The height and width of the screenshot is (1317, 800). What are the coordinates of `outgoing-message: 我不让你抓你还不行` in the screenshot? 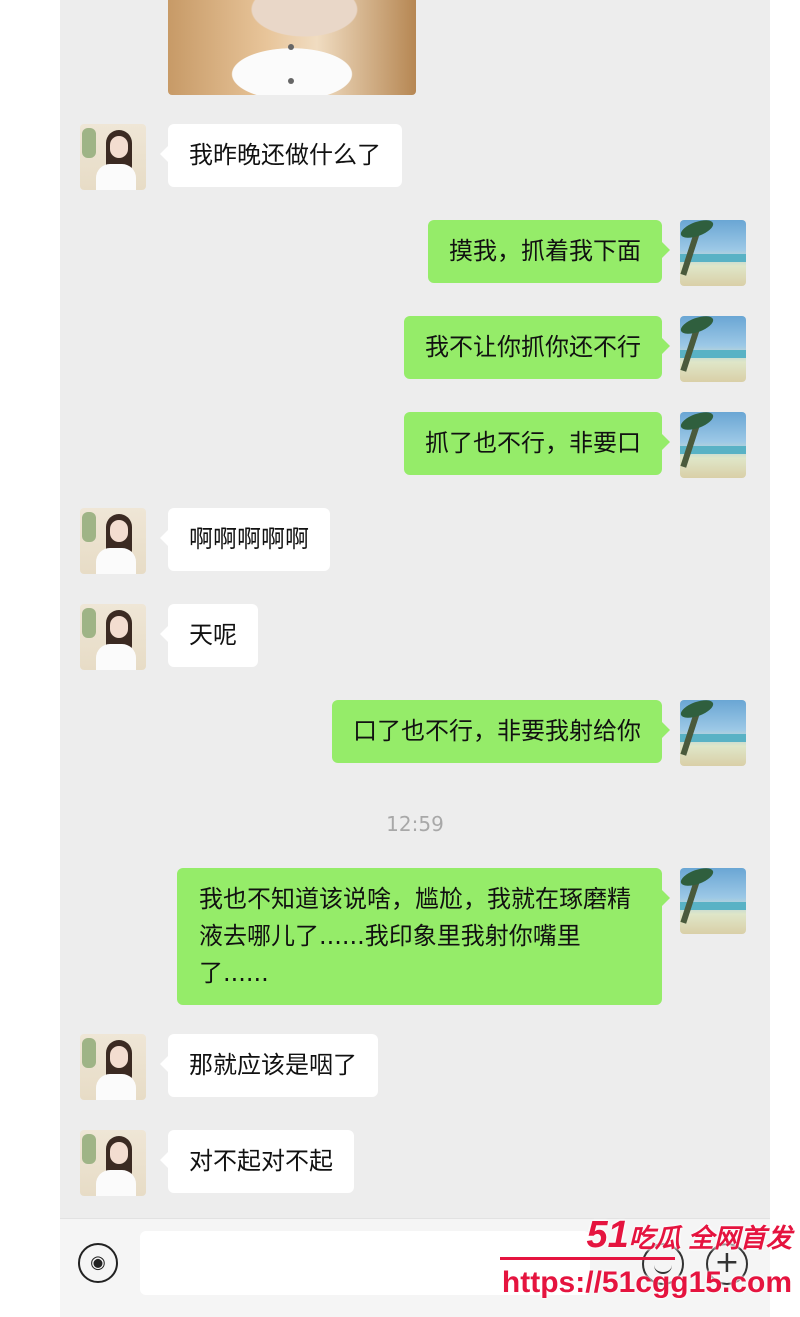 It's located at (537, 347).